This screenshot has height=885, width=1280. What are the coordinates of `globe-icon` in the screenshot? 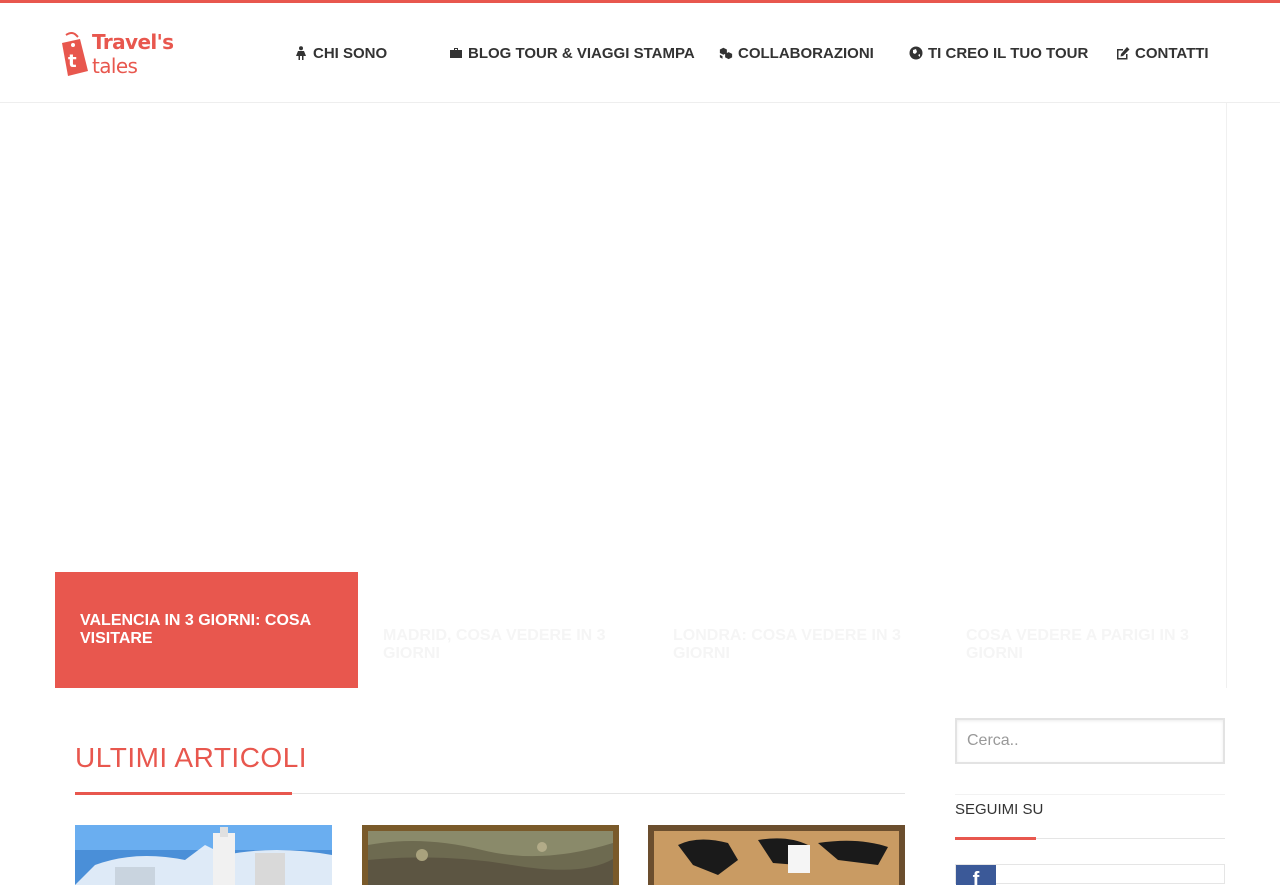 It's located at (916, 53).